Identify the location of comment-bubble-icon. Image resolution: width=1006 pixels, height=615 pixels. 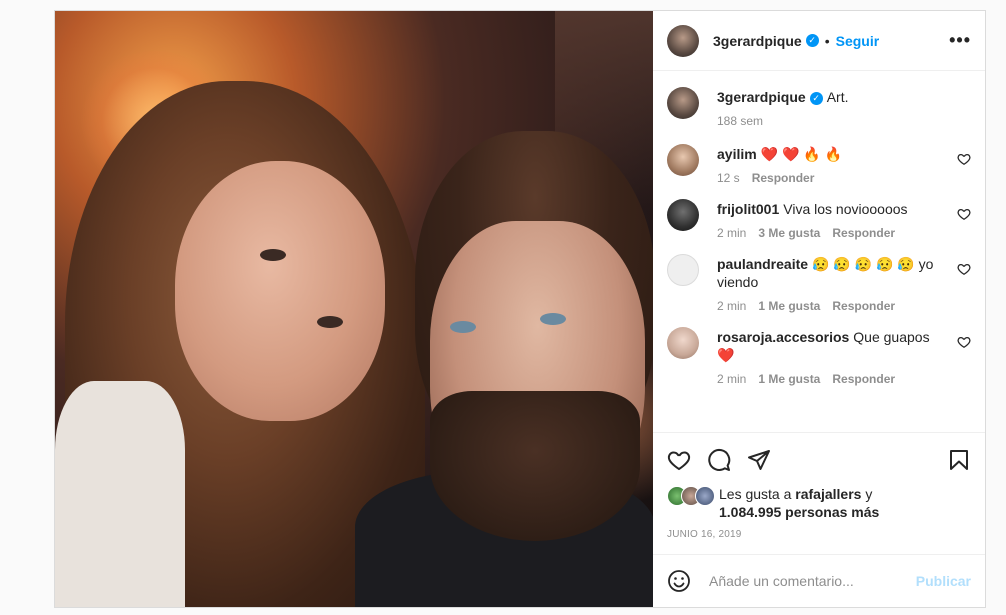
(719, 460).